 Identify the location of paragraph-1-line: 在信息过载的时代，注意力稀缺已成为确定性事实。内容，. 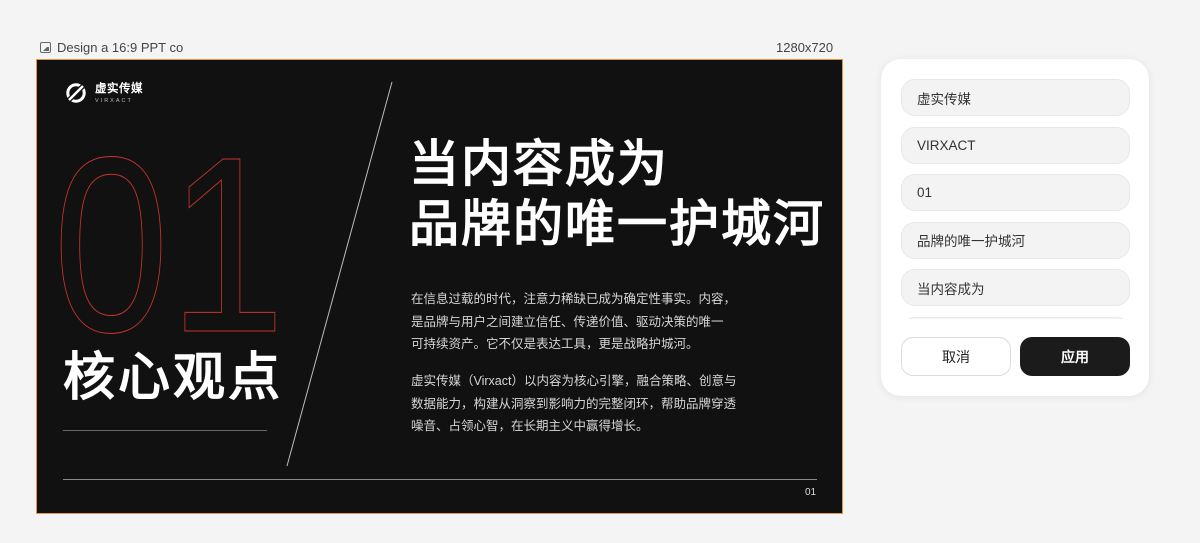
(574, 299).